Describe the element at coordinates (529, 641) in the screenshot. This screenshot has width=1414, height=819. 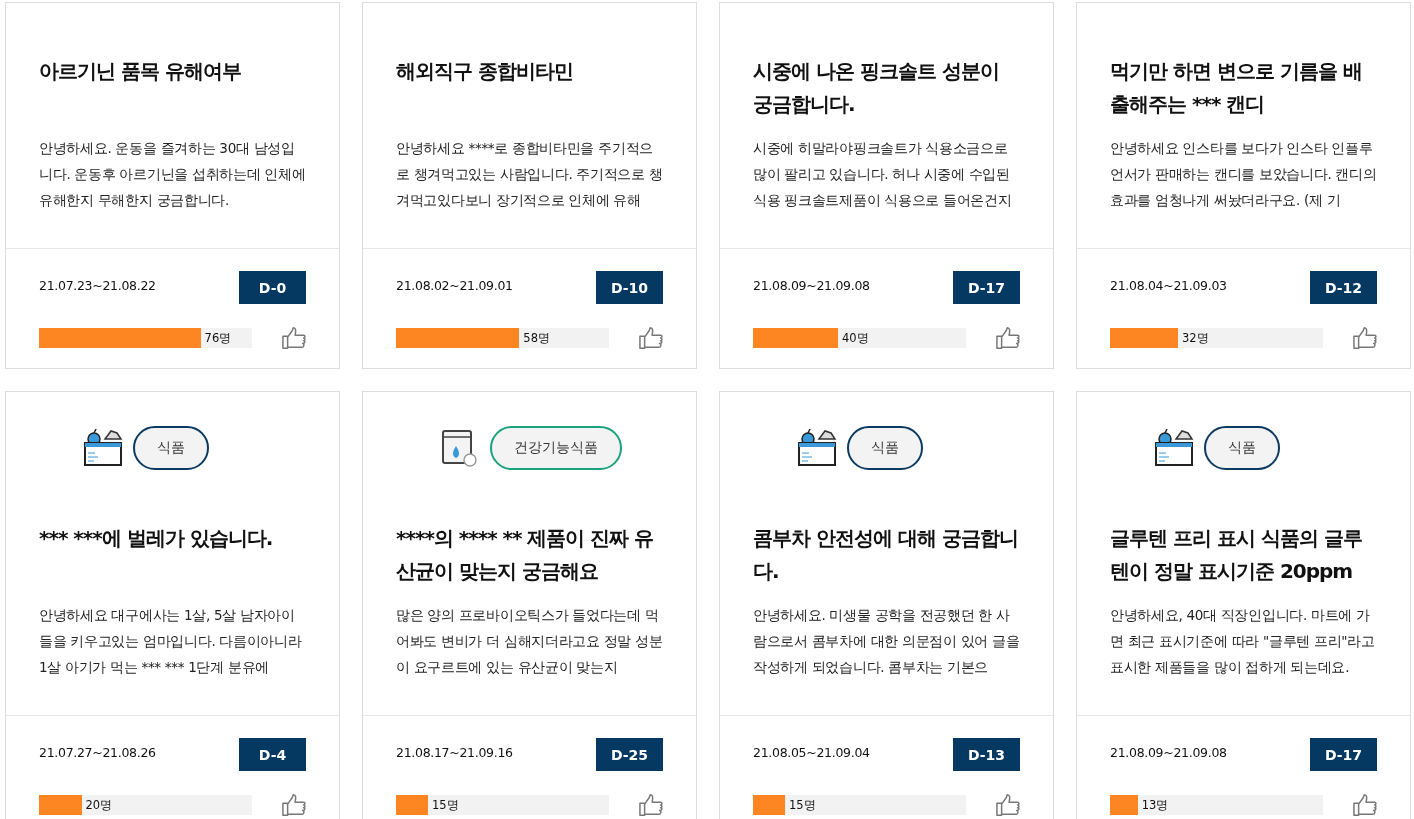
I see `question-excerpt: 많은 양의 프로바이오틱스가 들었다는데 먹어봐도 변비가 더 심해지더라고요 정말 성분이 요구르트에 있는 유산균이 맞는지` at that location.